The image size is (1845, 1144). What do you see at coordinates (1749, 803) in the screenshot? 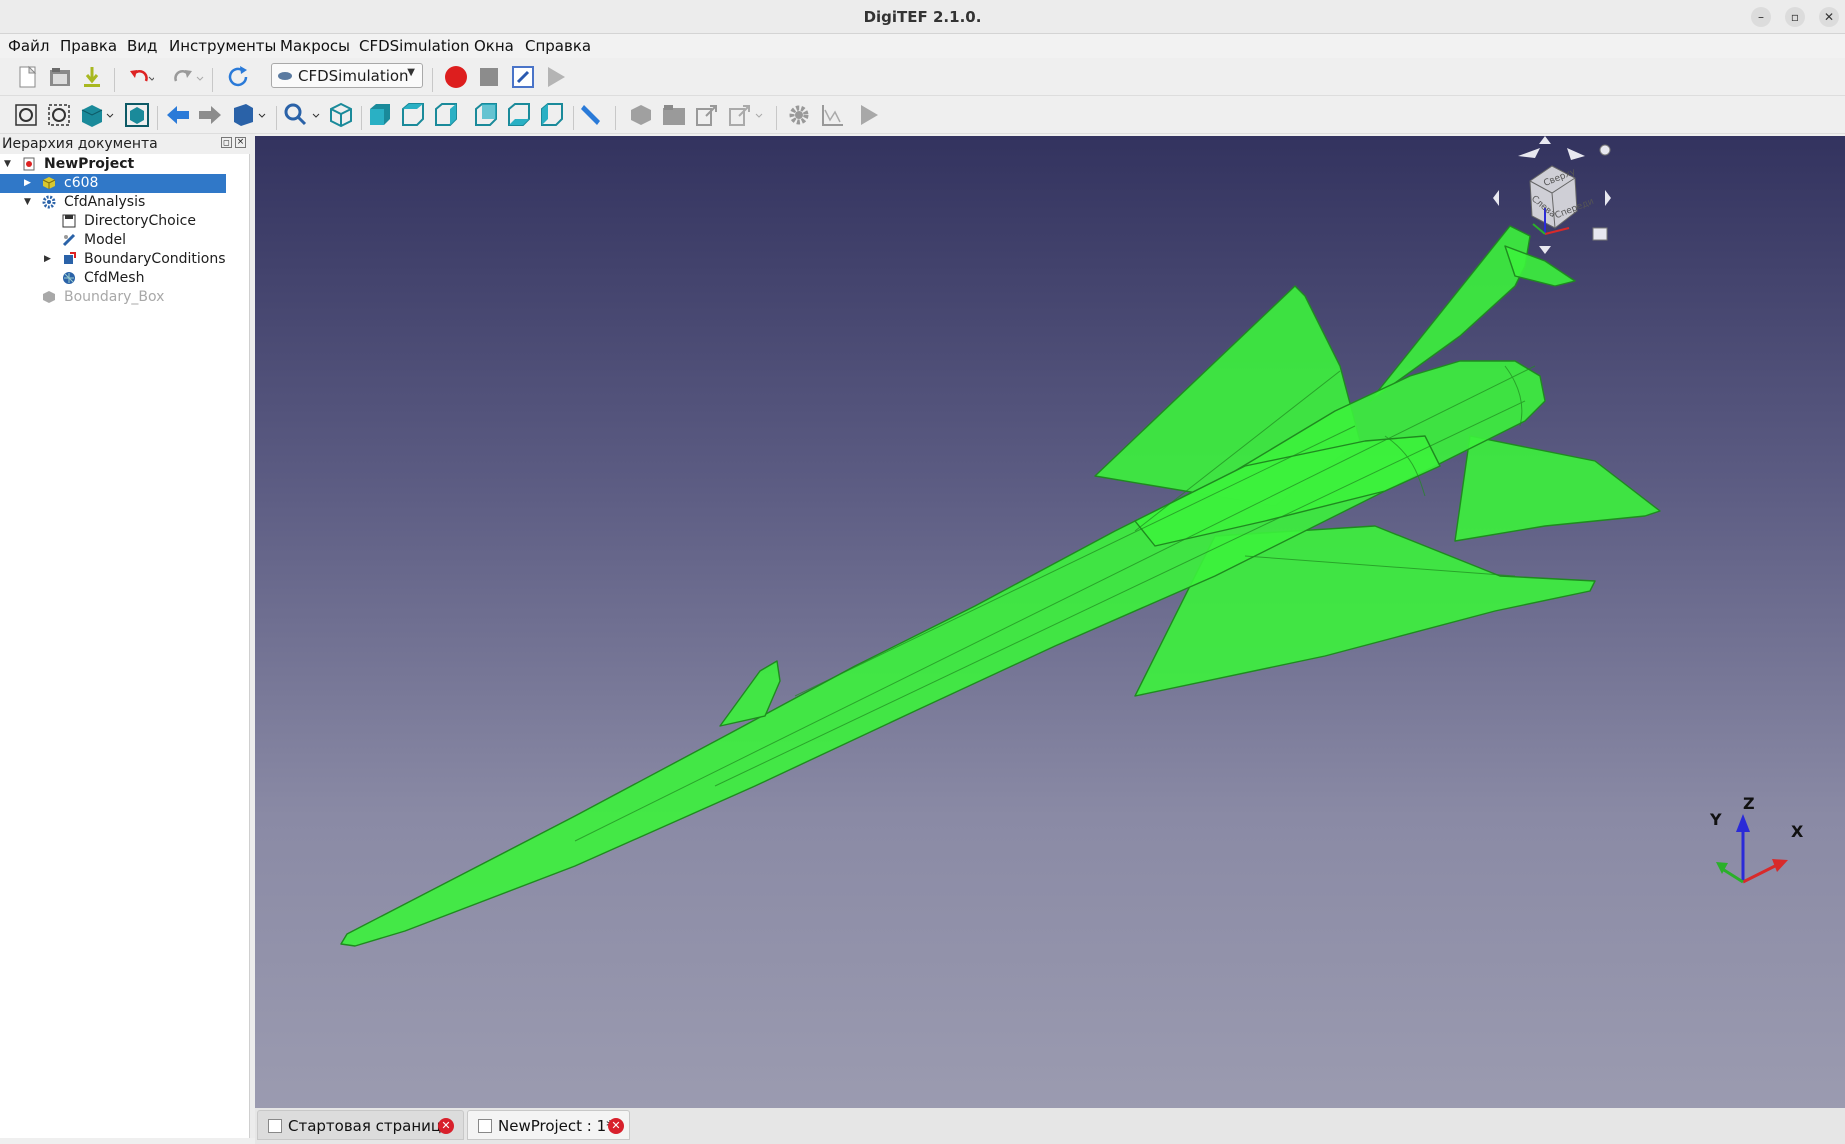
I see `axis-z-label: Z` at bounding box center [1749, 803].